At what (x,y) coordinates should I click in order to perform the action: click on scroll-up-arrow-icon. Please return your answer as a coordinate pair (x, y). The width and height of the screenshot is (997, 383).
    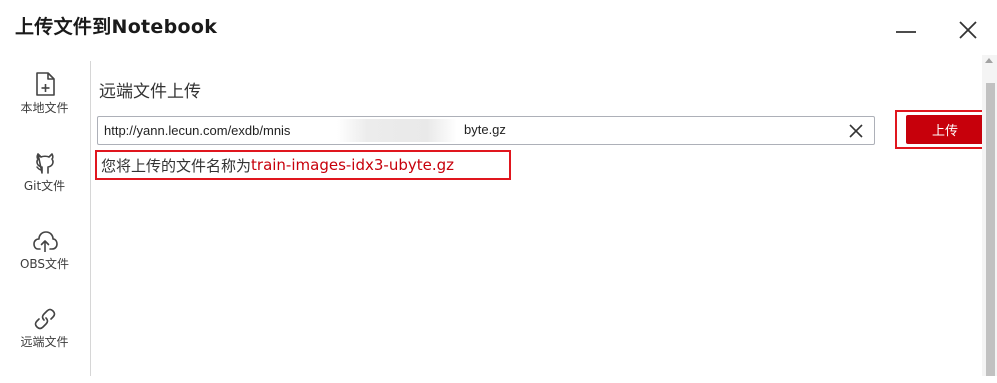
    Looking at the image, I should click on (989, 60).